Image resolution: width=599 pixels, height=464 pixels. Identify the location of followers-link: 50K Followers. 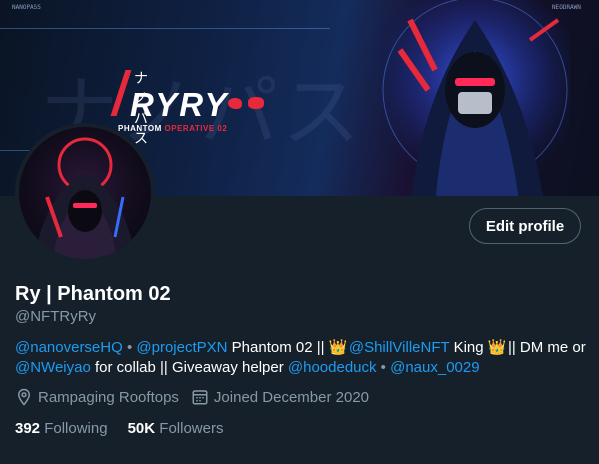
(176, 428).